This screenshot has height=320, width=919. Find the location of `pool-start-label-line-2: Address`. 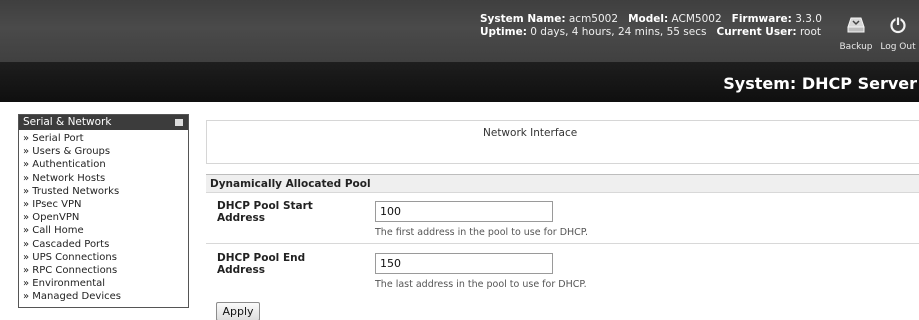

pool-start-label-line-2: Address is located at coordinates (241, 218).